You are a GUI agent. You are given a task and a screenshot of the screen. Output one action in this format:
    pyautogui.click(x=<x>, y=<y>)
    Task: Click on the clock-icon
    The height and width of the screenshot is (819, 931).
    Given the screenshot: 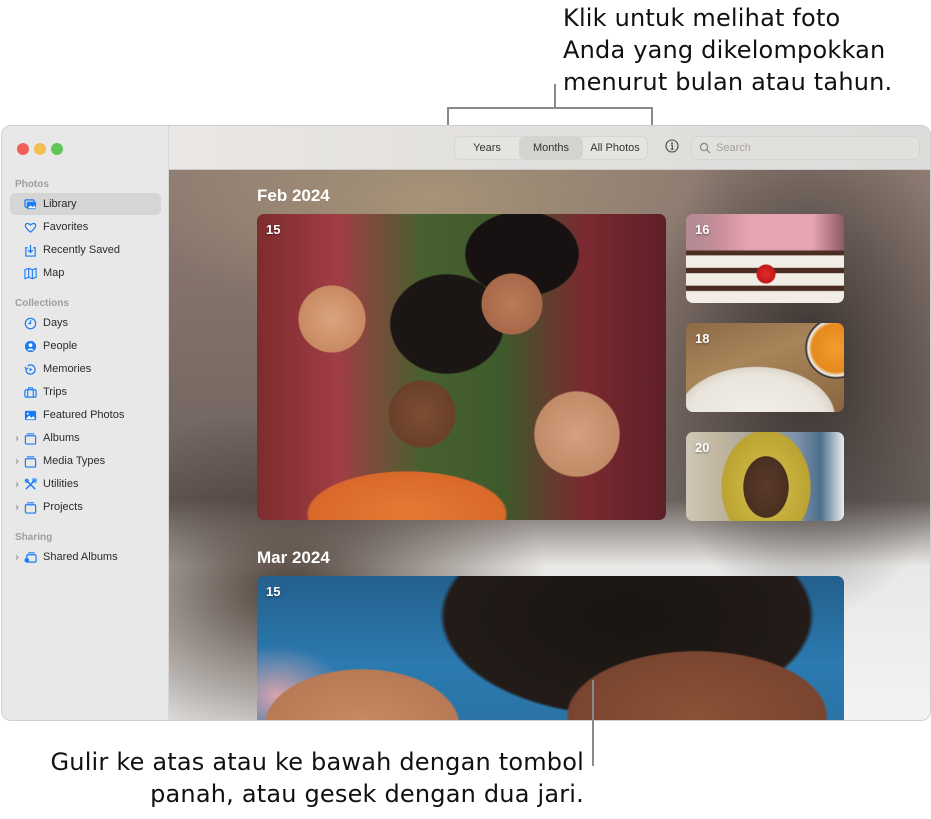 What is the action you would take?
    pyautogui.click(x=30, y=323)
    